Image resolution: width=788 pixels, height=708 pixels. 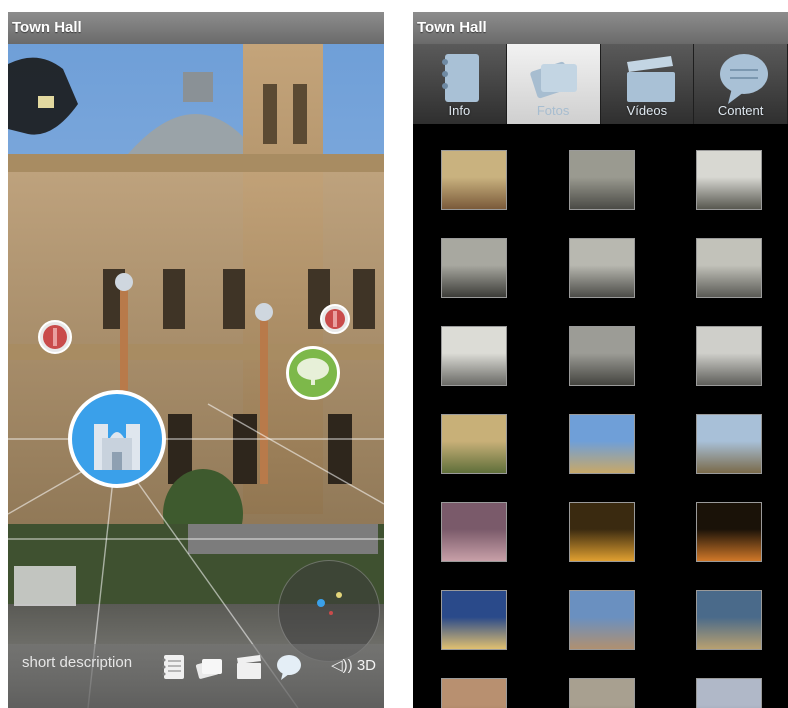 I want to click on poi-marker-cathedral-selected, so click(x=117, y=439).